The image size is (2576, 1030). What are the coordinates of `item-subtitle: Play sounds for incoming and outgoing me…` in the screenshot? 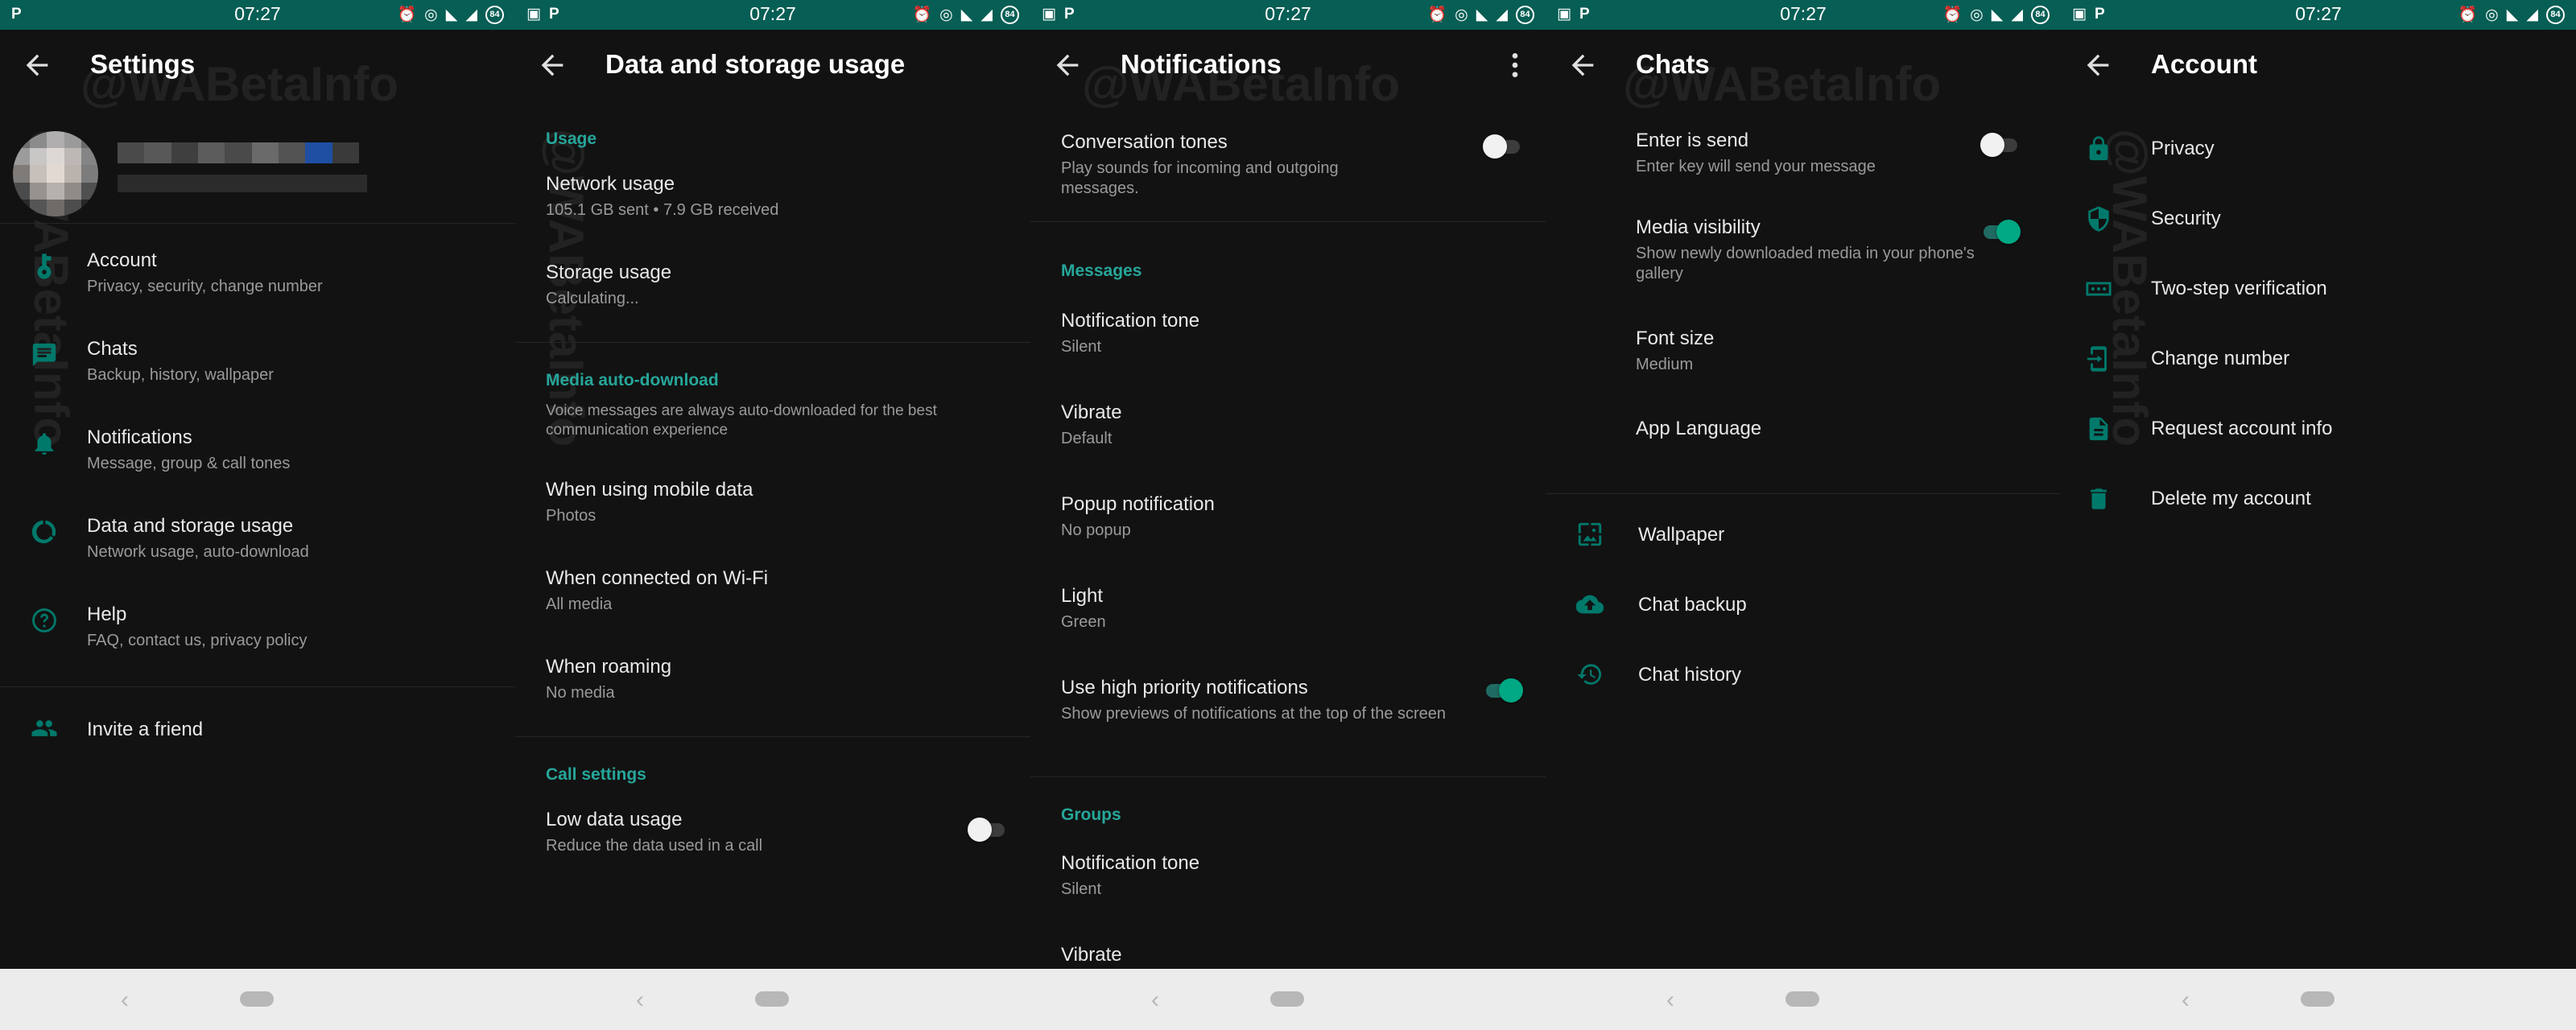 It's located at (1200, 178).